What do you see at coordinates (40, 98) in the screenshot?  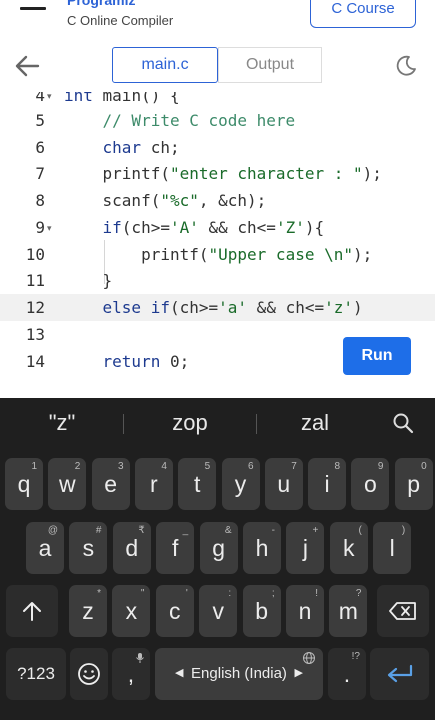 I see `line-number: 4` at bounding box center [40, 98].